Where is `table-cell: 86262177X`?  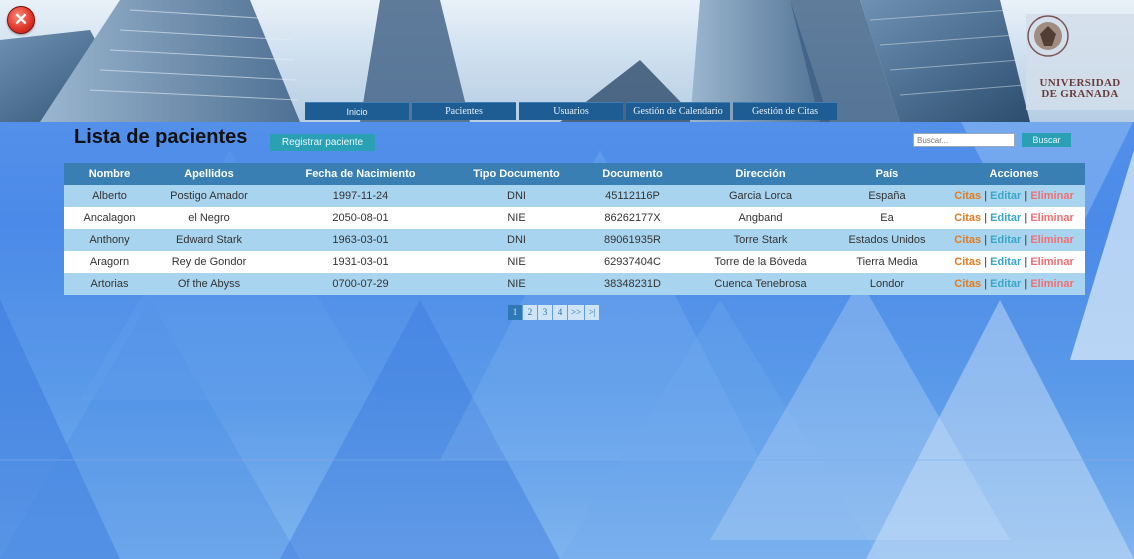
table-cell: 86262177X is located at coordinates (632, 218).